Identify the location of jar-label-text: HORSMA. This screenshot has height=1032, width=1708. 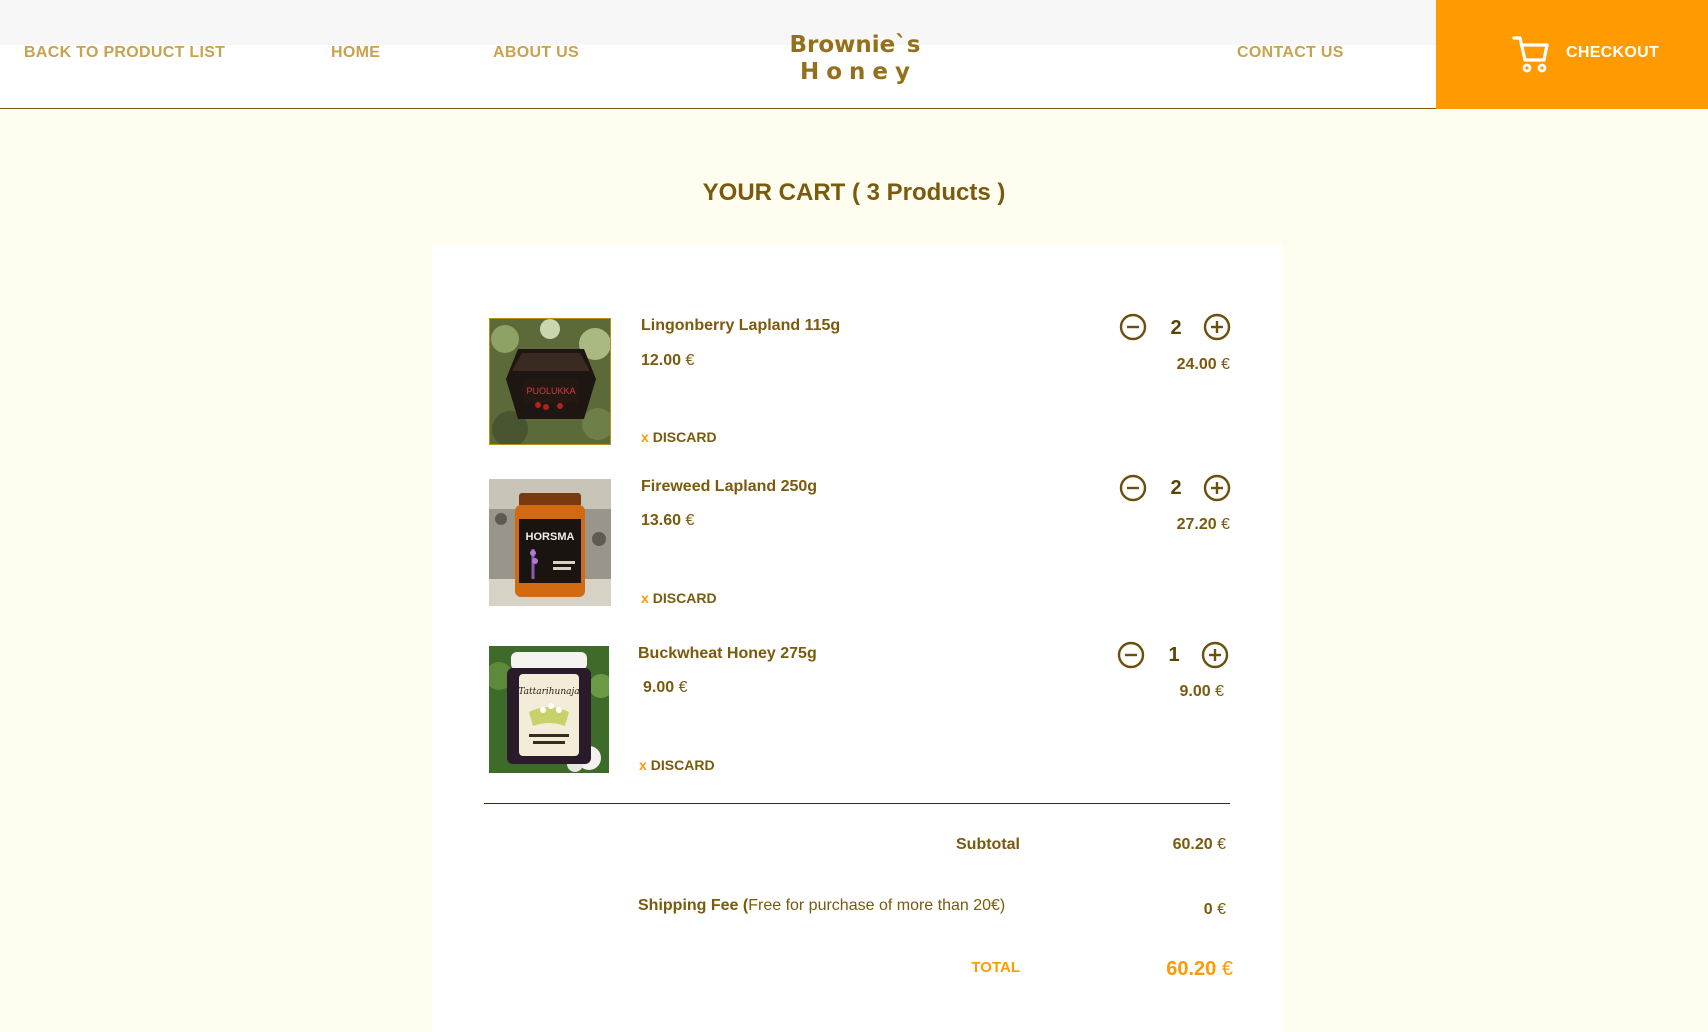
(550, 537).